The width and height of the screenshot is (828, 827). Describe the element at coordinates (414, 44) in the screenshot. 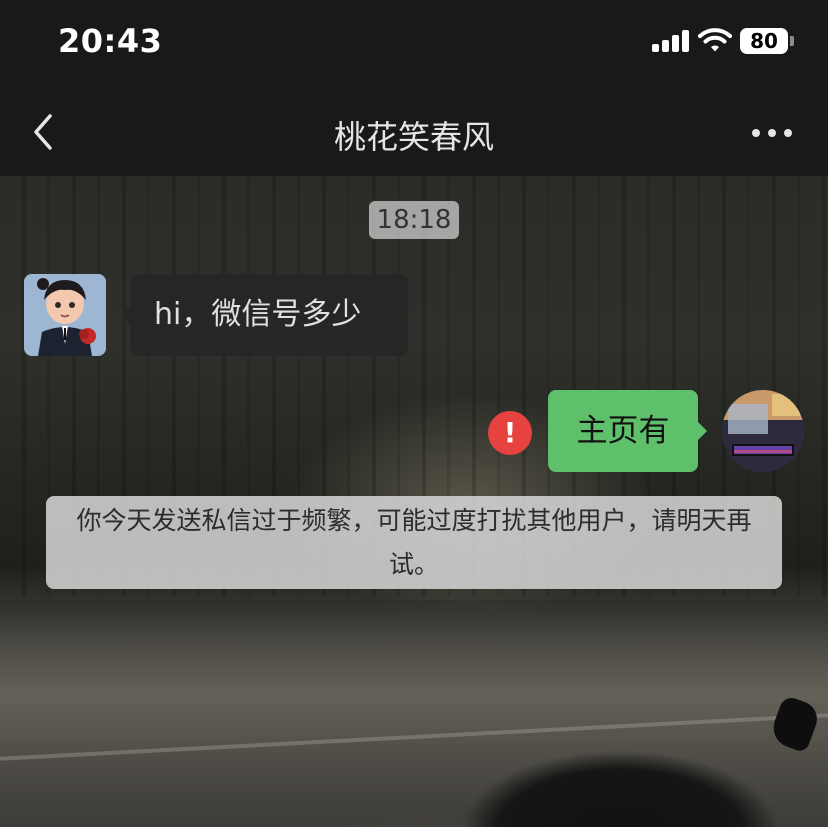

I see `status-bar: 20:43 80` at that location.